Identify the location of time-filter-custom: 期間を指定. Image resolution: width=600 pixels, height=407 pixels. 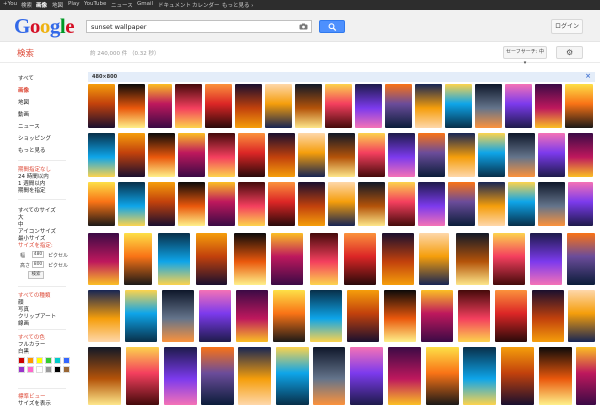
(32, 190).